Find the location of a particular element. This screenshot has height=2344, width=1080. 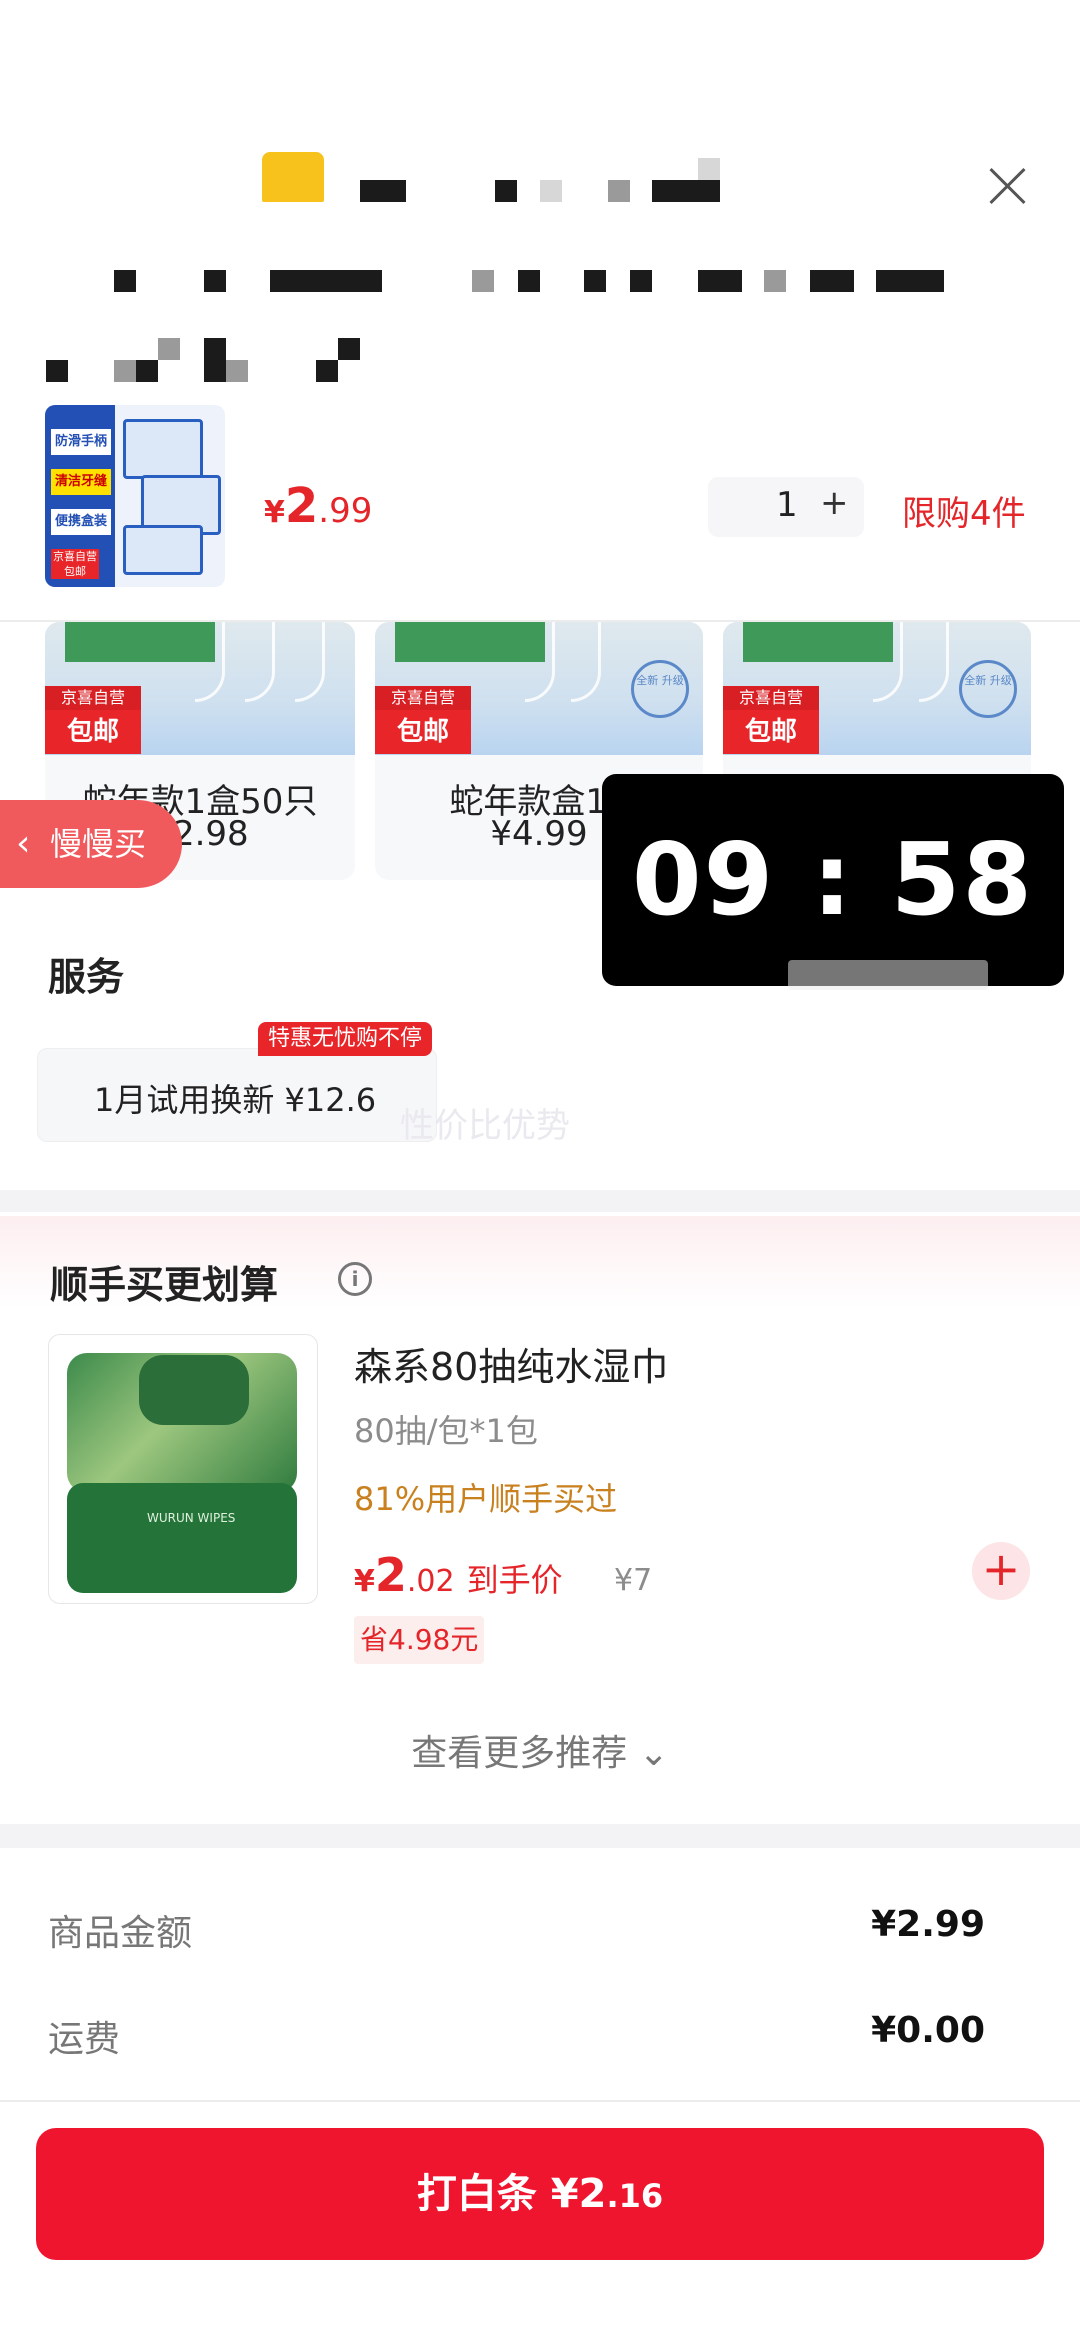

shipping-label: 运费 is located at coordinates (84, 2039).